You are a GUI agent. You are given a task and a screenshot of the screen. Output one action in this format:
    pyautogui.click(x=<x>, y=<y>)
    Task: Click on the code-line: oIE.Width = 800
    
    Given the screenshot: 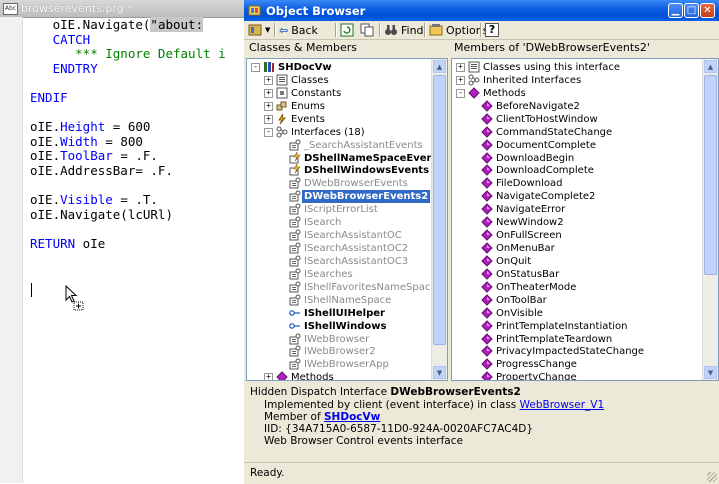 What is the action you would take?
    pyautogui.click(x=128, y=142)
    